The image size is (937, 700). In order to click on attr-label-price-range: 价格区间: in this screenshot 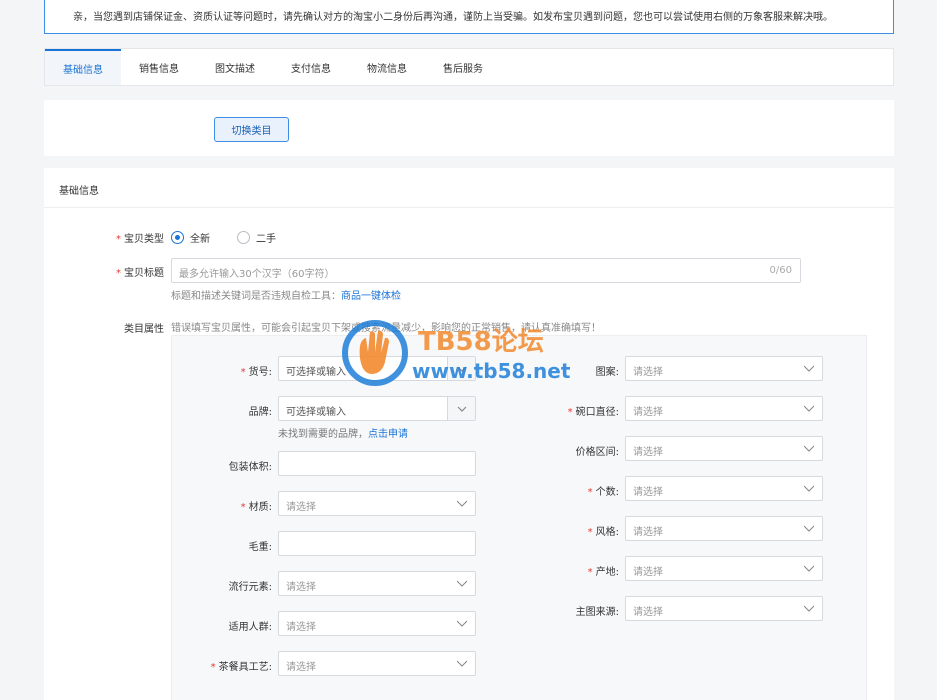, I will do `click(597, 452)`.